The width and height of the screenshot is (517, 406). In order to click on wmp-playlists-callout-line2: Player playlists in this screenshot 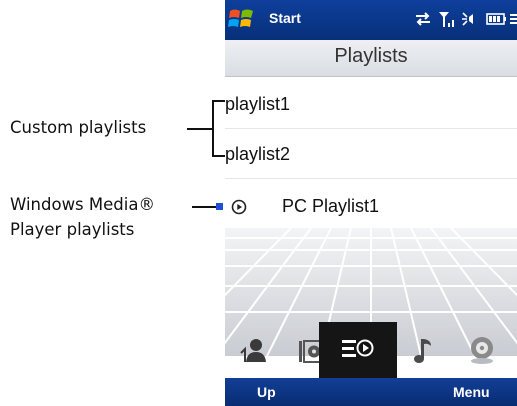, I will do `click(72, 229)`.